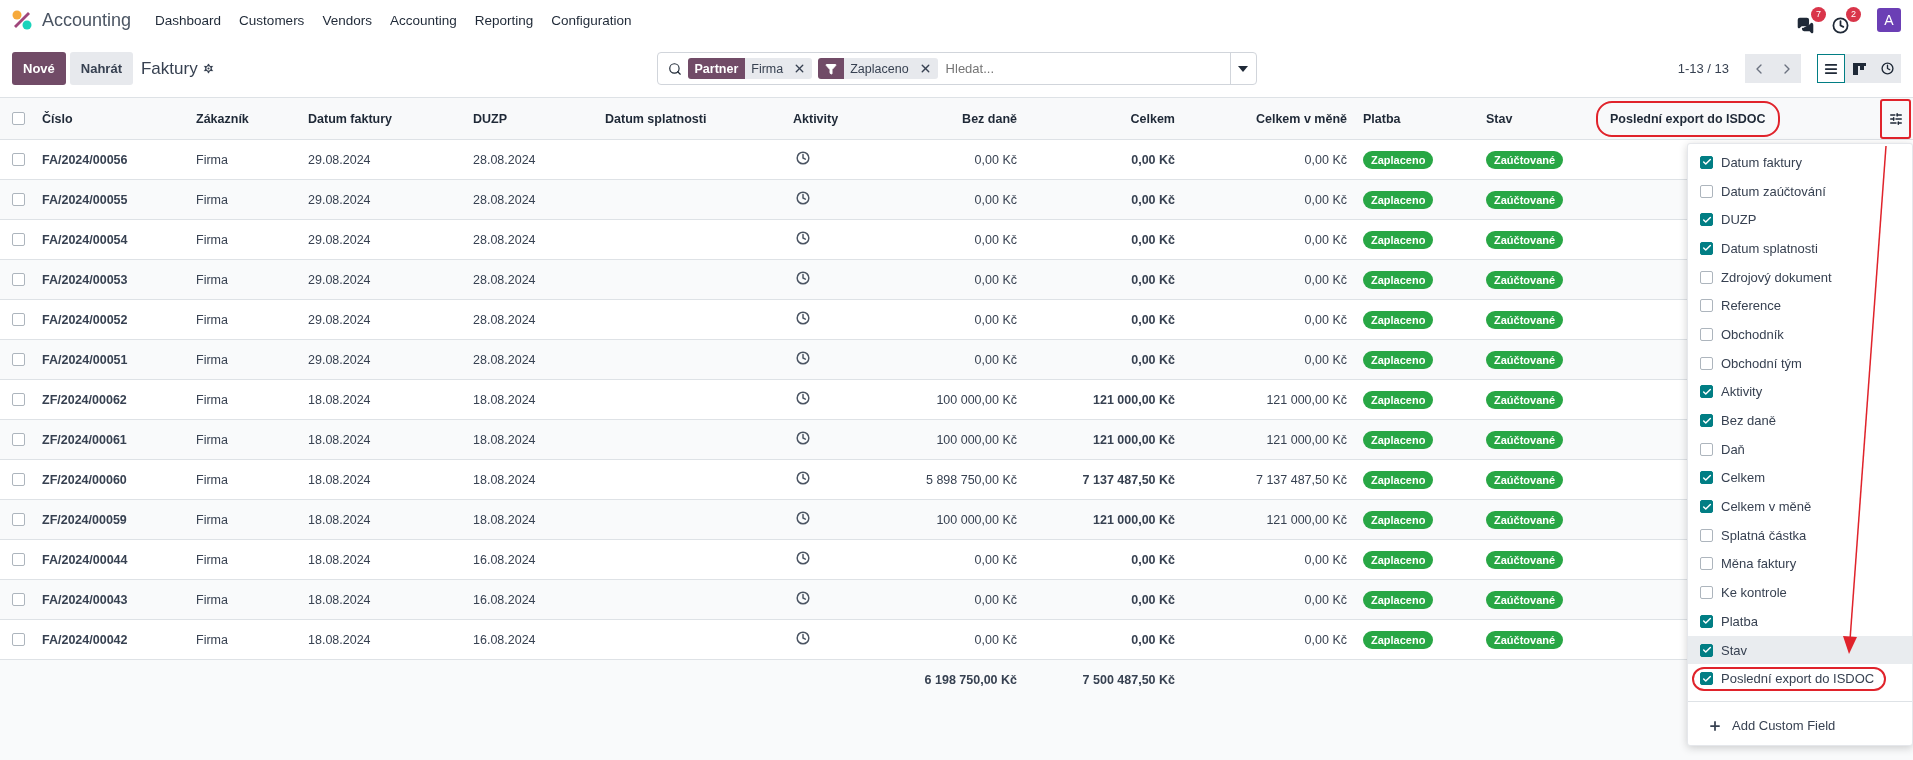 The width and height of the screenshot is (1913, 760). What do you see at coordinates (1416, 118) in the screenshot?
I see `column-header: Platba` at bounding box center [1416, 118].